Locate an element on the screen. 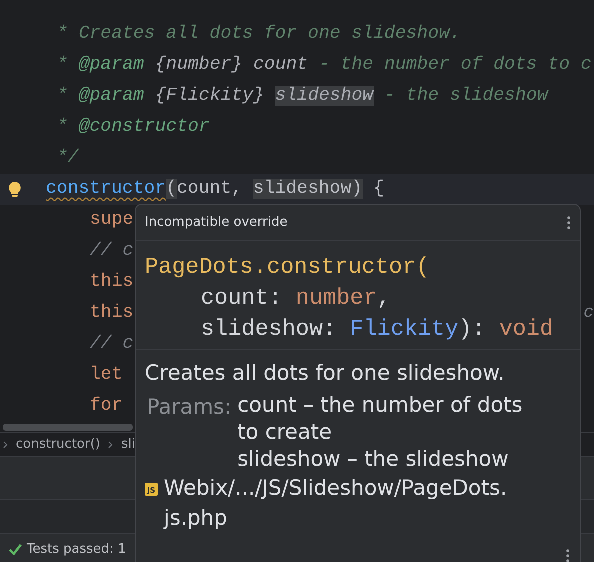  code-token: - the number of dots to c is located at coordinates (455, 65).